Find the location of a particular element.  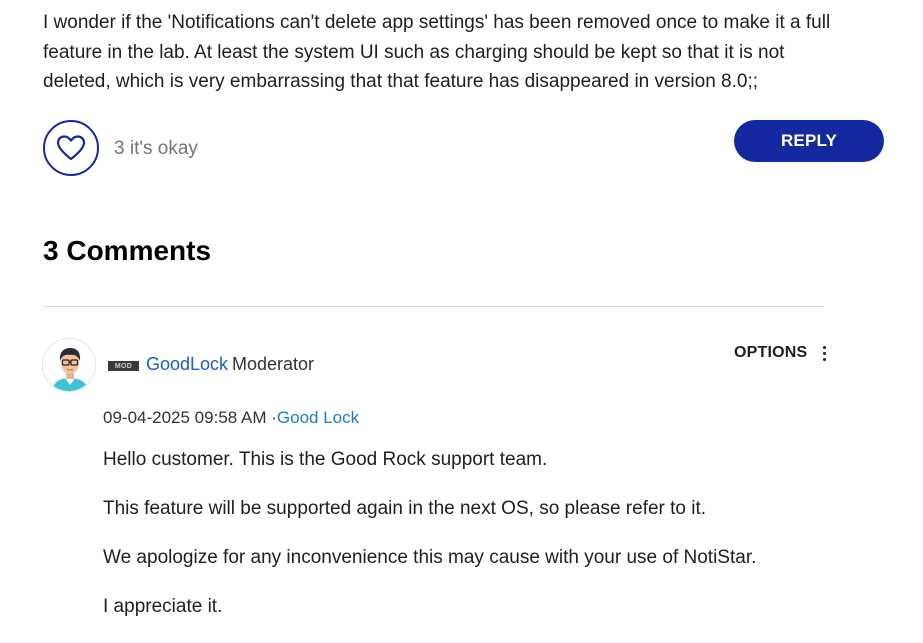

options-label: OPTIONS is located at coordinates (771, 352).